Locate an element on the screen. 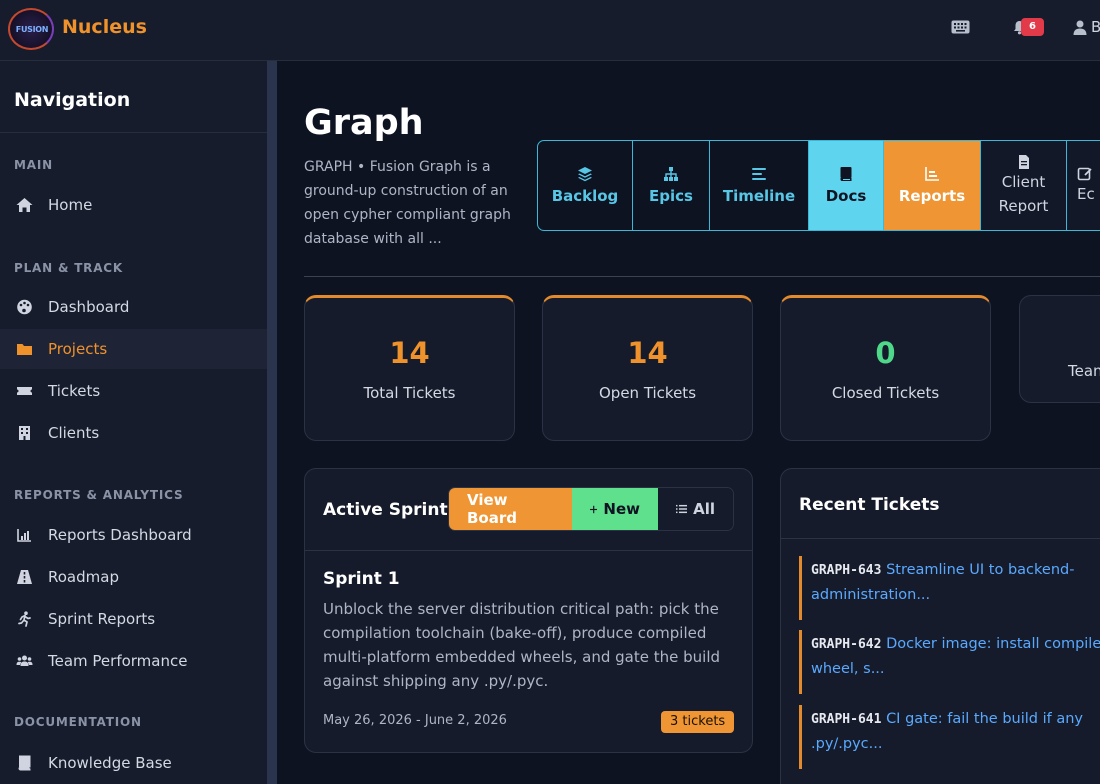 The width and height of the screenshot is (1100, 784). tab-client-report: Client Report is located at coordinates (1024, 185).